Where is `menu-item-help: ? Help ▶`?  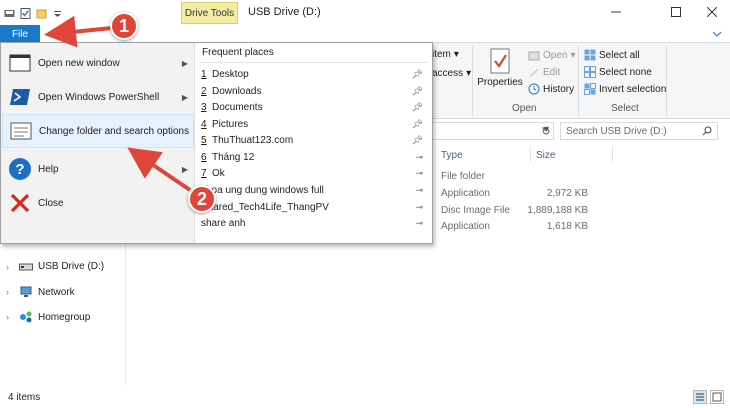 menu-item-help: ? Help ▶ is located at coordinates (98, 169).